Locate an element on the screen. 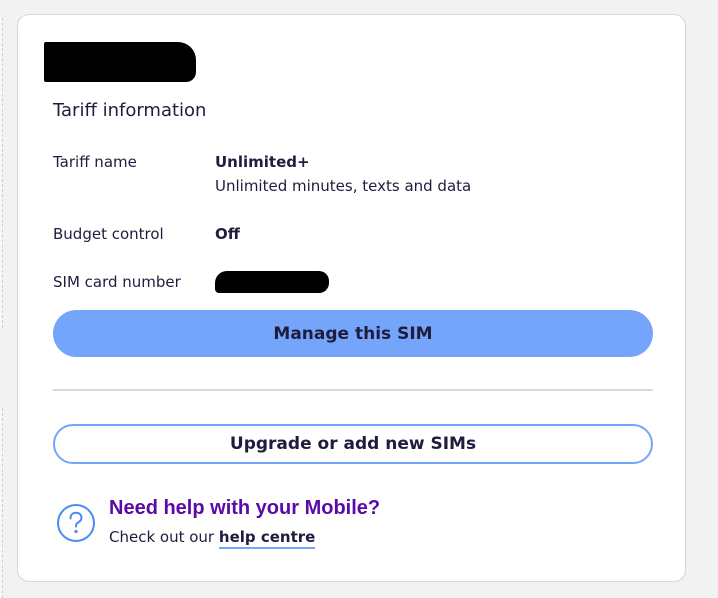 The width and height of the screenshot is (718, 598). budget-control-value: Off is located at coordinates (227, 234).